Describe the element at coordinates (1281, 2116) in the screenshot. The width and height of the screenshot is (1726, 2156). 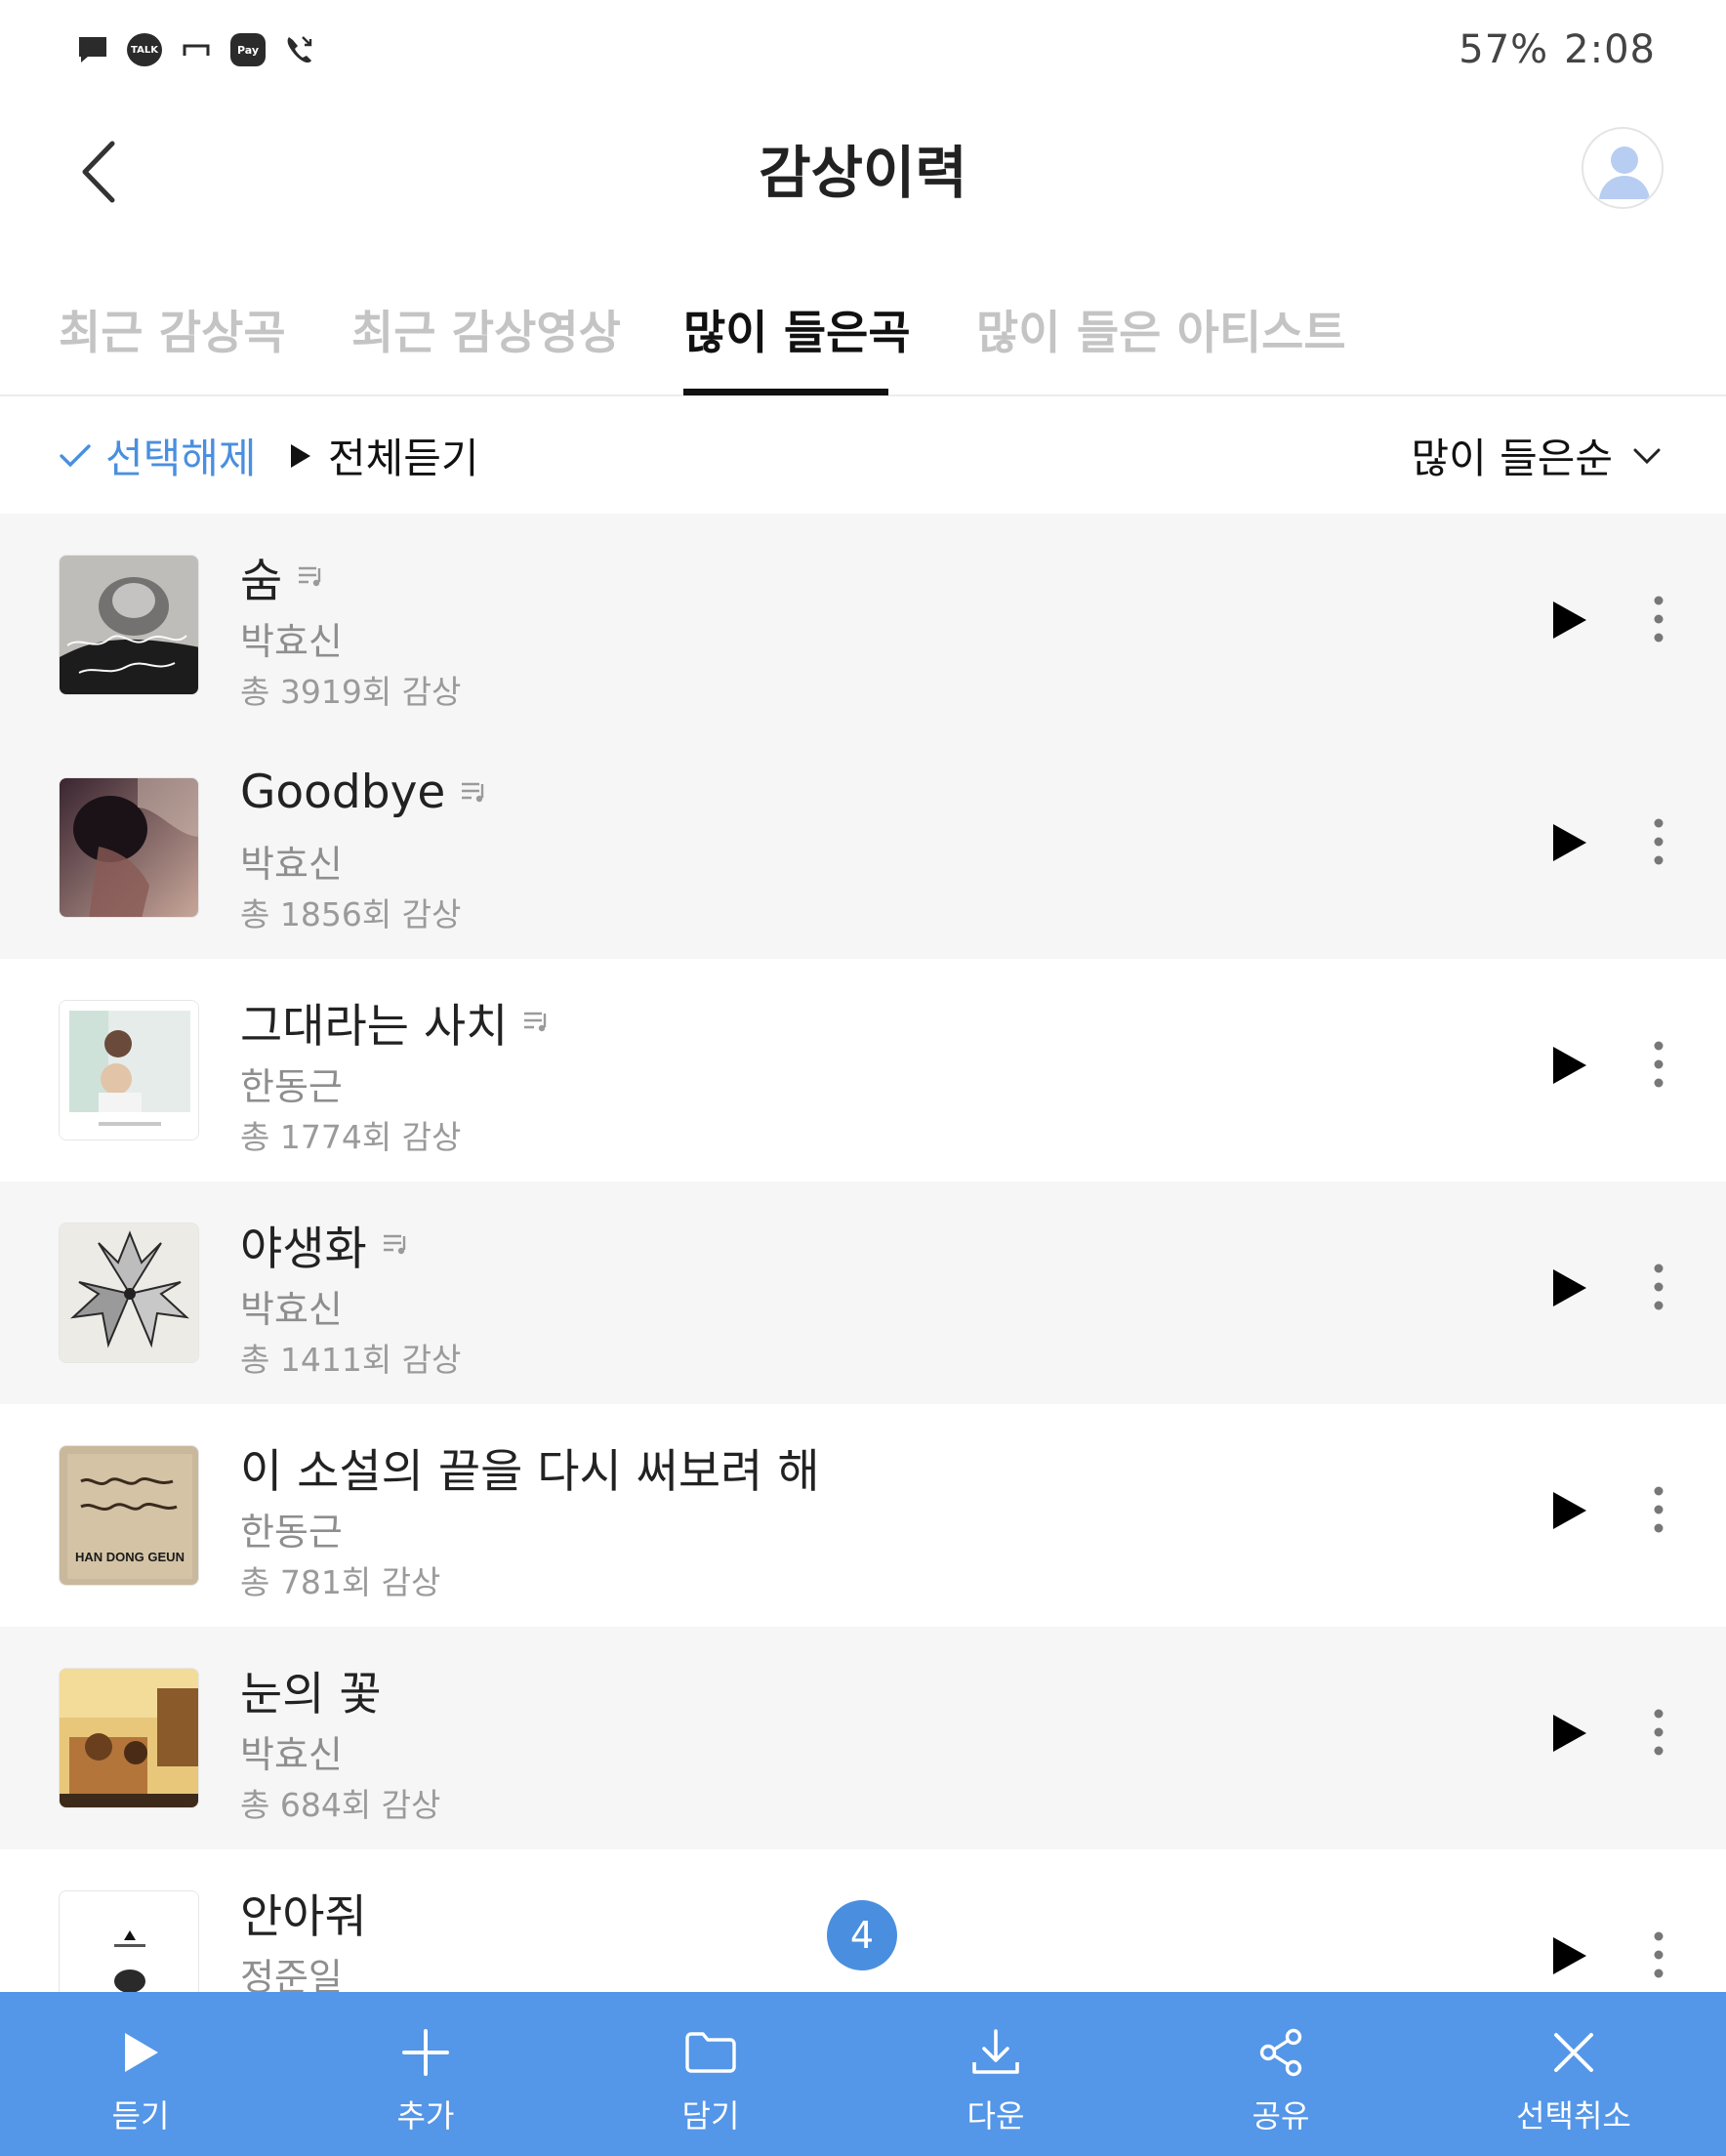
I see `action-label: 공유` at that location.